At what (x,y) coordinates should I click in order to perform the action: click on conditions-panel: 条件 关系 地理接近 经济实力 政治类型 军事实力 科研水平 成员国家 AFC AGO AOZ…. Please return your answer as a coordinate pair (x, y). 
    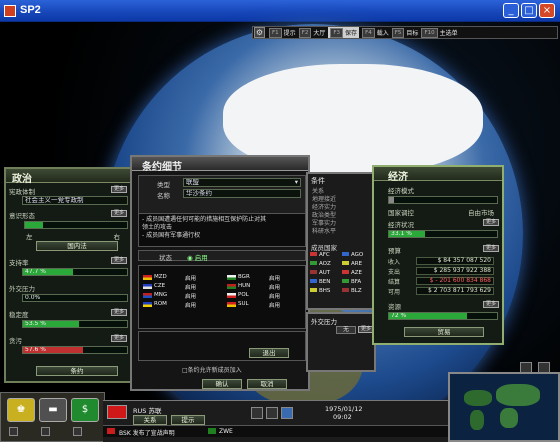
    Looking at the image, I should click on (341, 241).